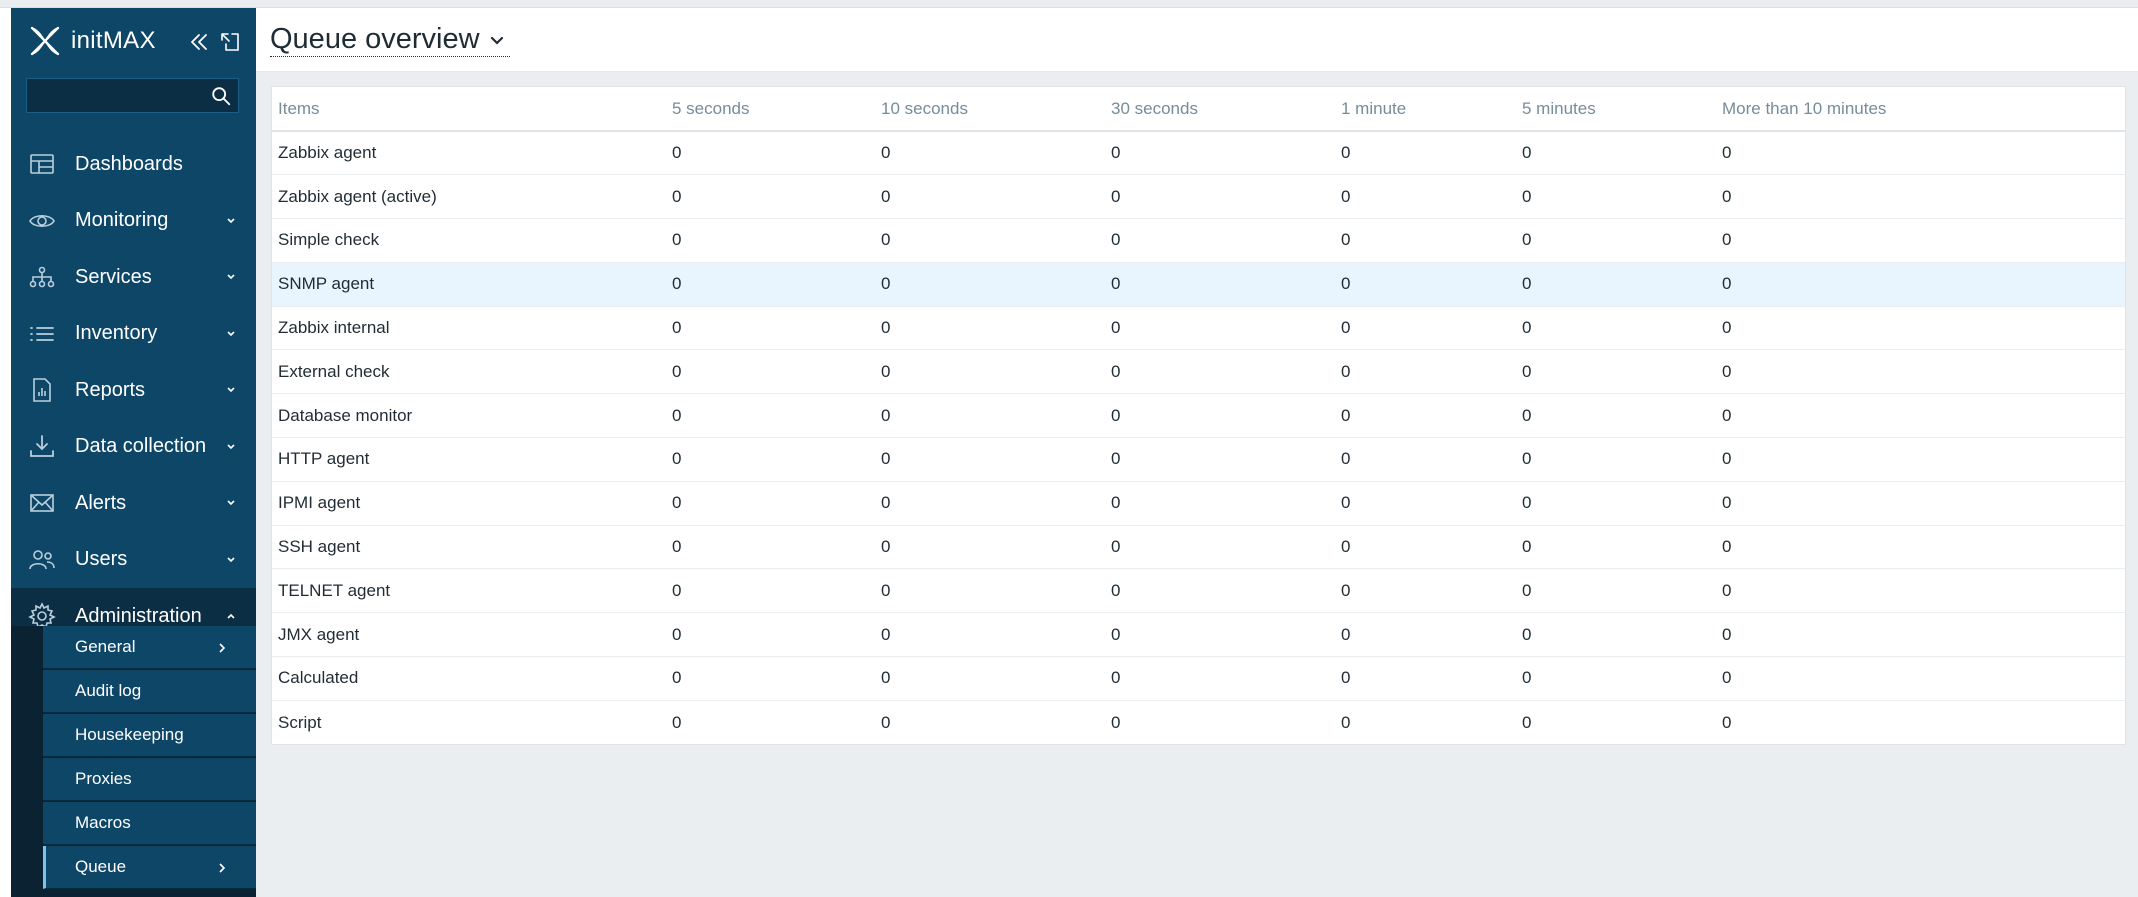  I want to click on item-type-cell: TELNET agent, so click(469, 591).